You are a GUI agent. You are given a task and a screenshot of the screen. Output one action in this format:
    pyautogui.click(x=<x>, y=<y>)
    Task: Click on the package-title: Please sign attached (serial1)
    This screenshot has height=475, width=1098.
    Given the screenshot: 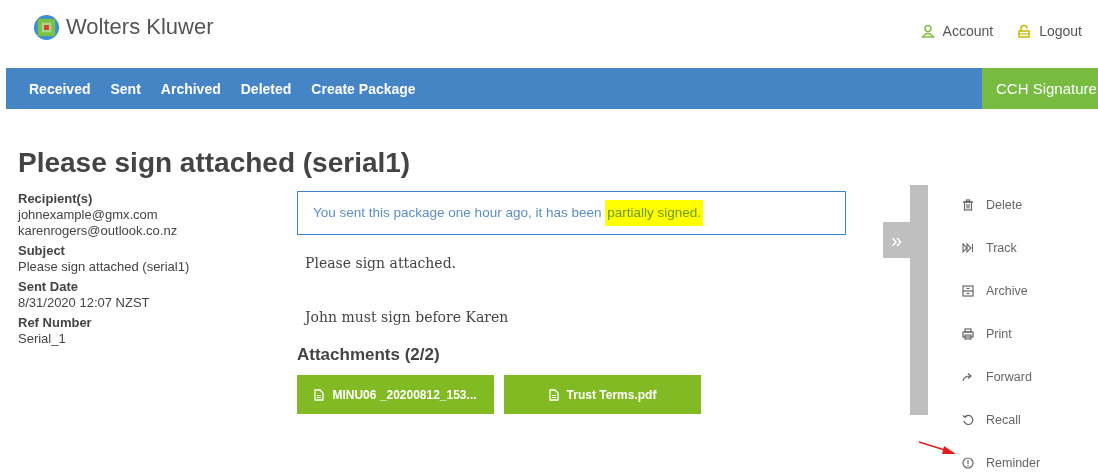 What is the action you would take?
    pyautogui.click(x=215, y=163)
    